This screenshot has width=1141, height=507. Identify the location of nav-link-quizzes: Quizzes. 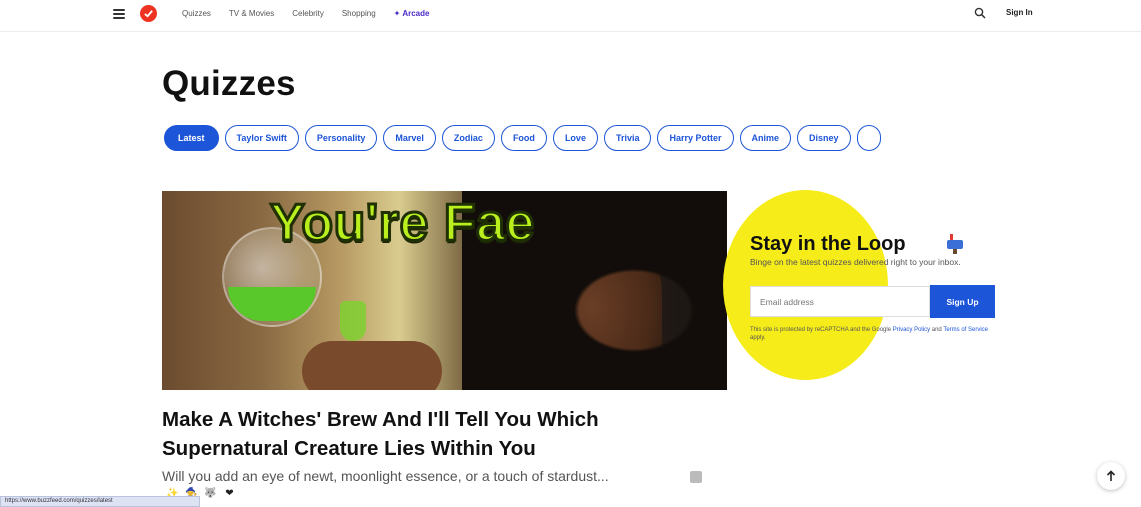
(196, 13).